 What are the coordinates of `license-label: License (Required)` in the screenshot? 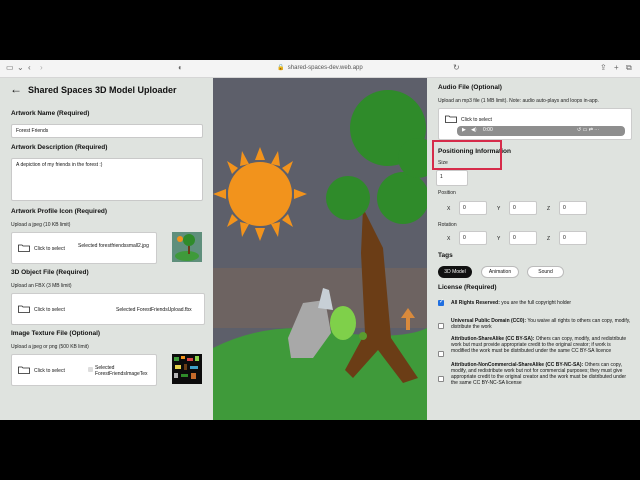 It's located at (467, 287).